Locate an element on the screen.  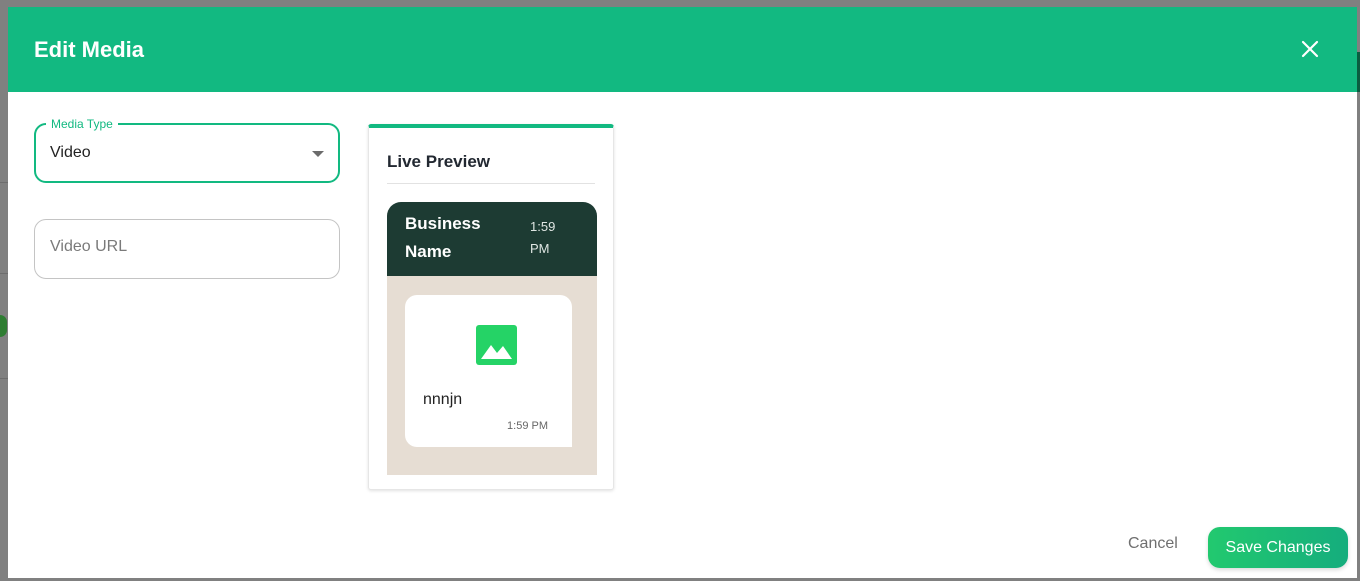
close-icon is located at coordinates (1310, 49).